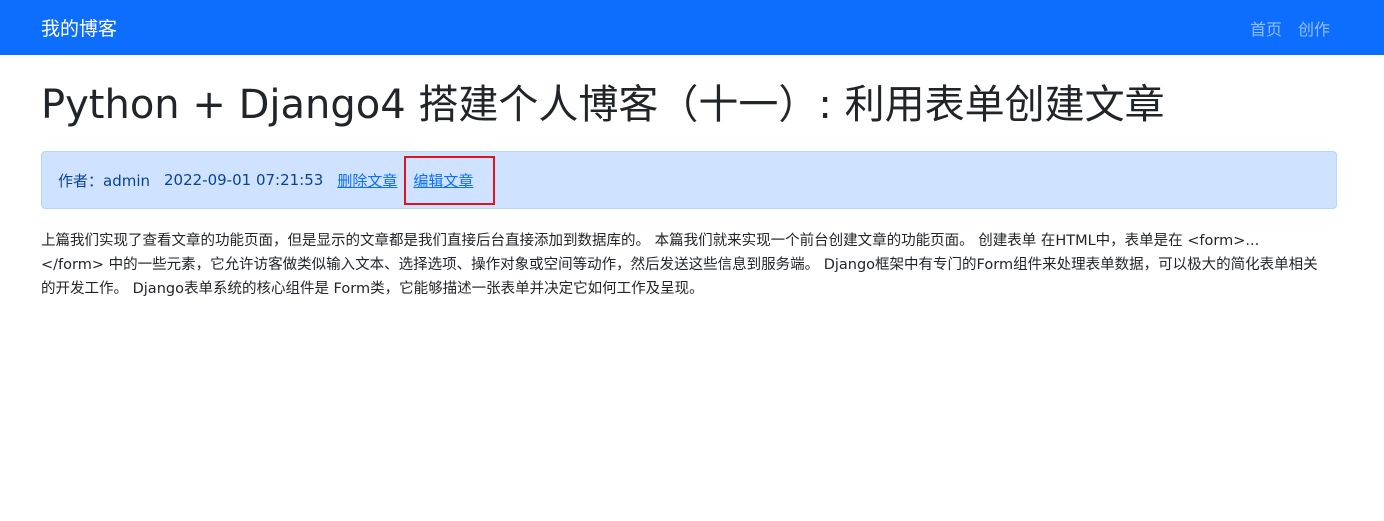  Describe the element at coordinates (603, 105) in the screenshot. I see `post-title: Python + Django4 搭建个人博客（十一）: 利用表单创建文章` at that location.